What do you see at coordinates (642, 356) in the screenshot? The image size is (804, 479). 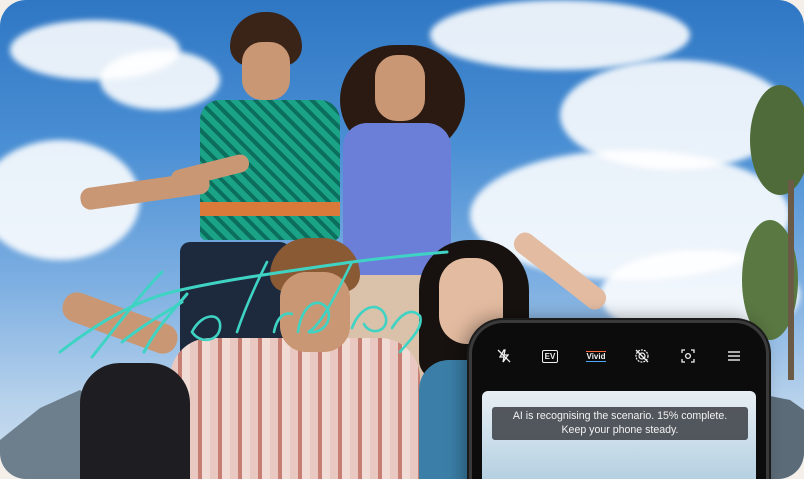 I see `live-off-icon` at bounding box center [642, 356].